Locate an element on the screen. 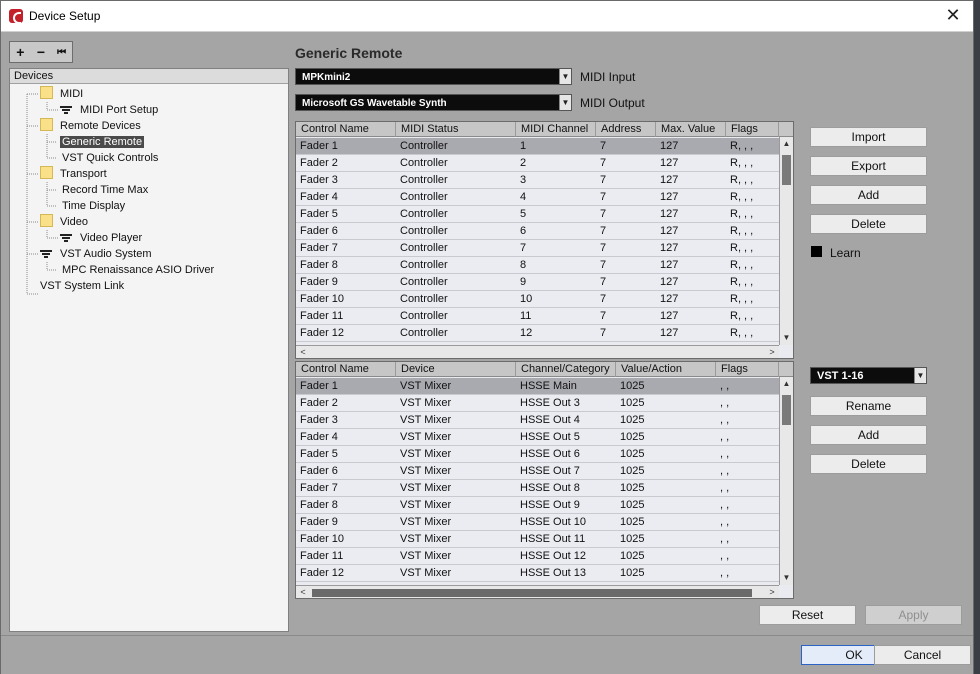 This screenshot has width=980, height=674. table-row: Fader 1 Controller 1 7 127 R, , , is located at coordinates (537, 146).